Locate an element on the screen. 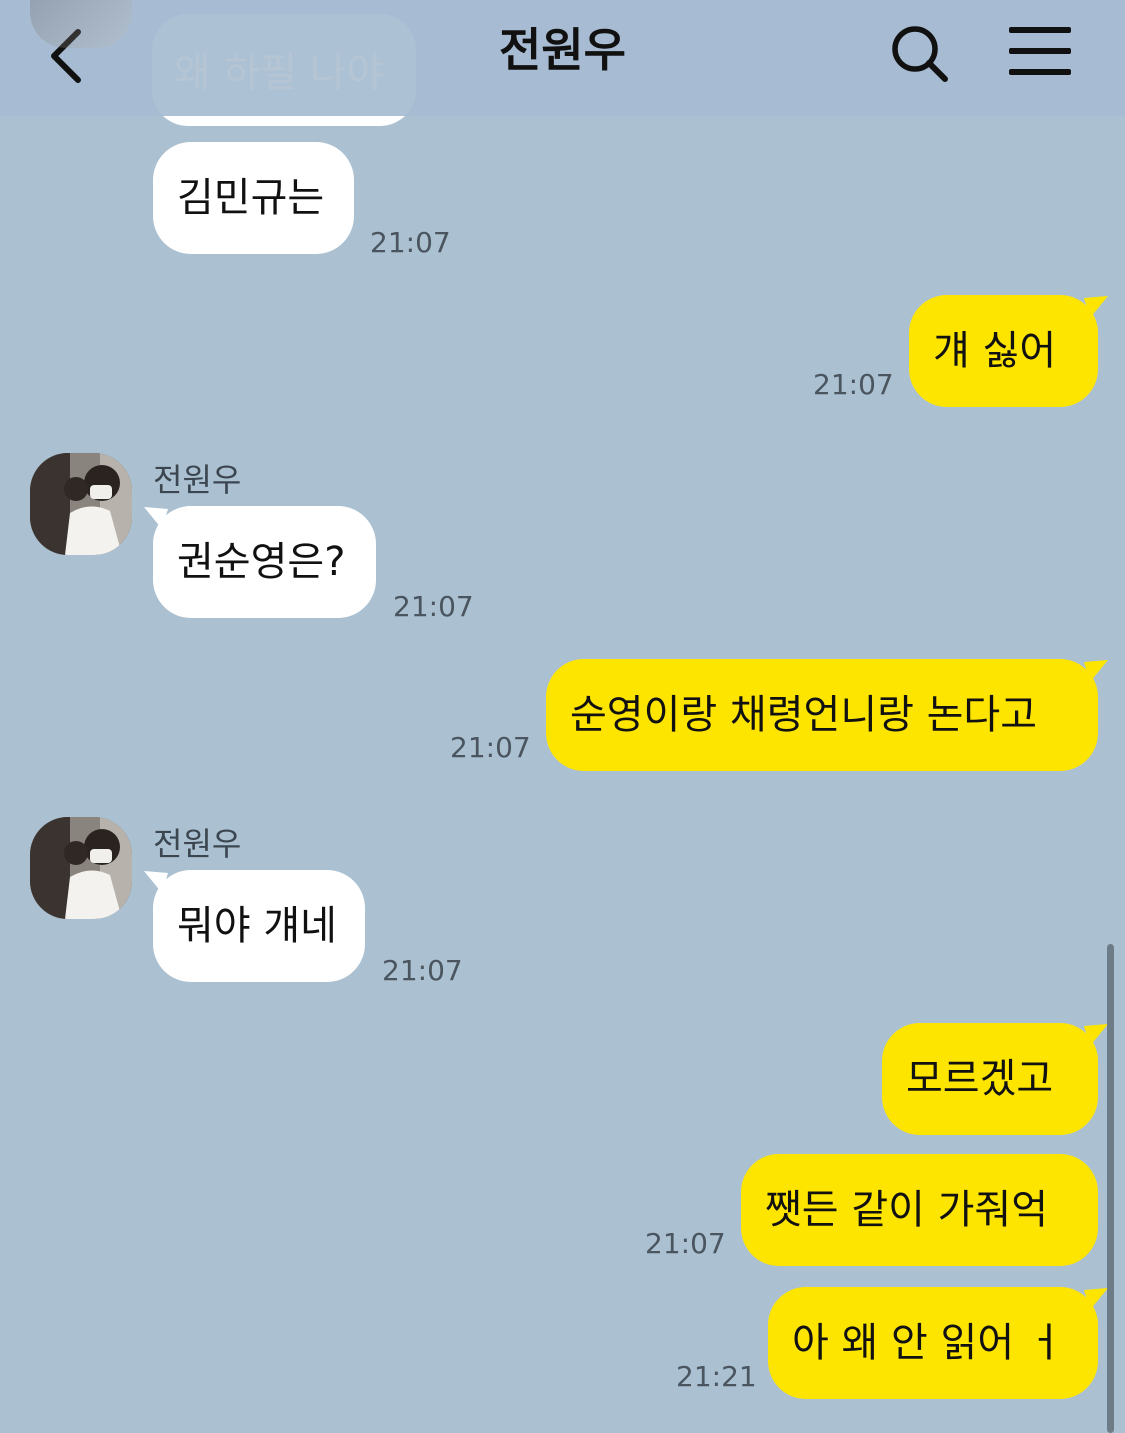 This screenshot has width=1125, height=1433. message-bubble-outgoing: 모르겠고 is located at coordinates (990, 1079).